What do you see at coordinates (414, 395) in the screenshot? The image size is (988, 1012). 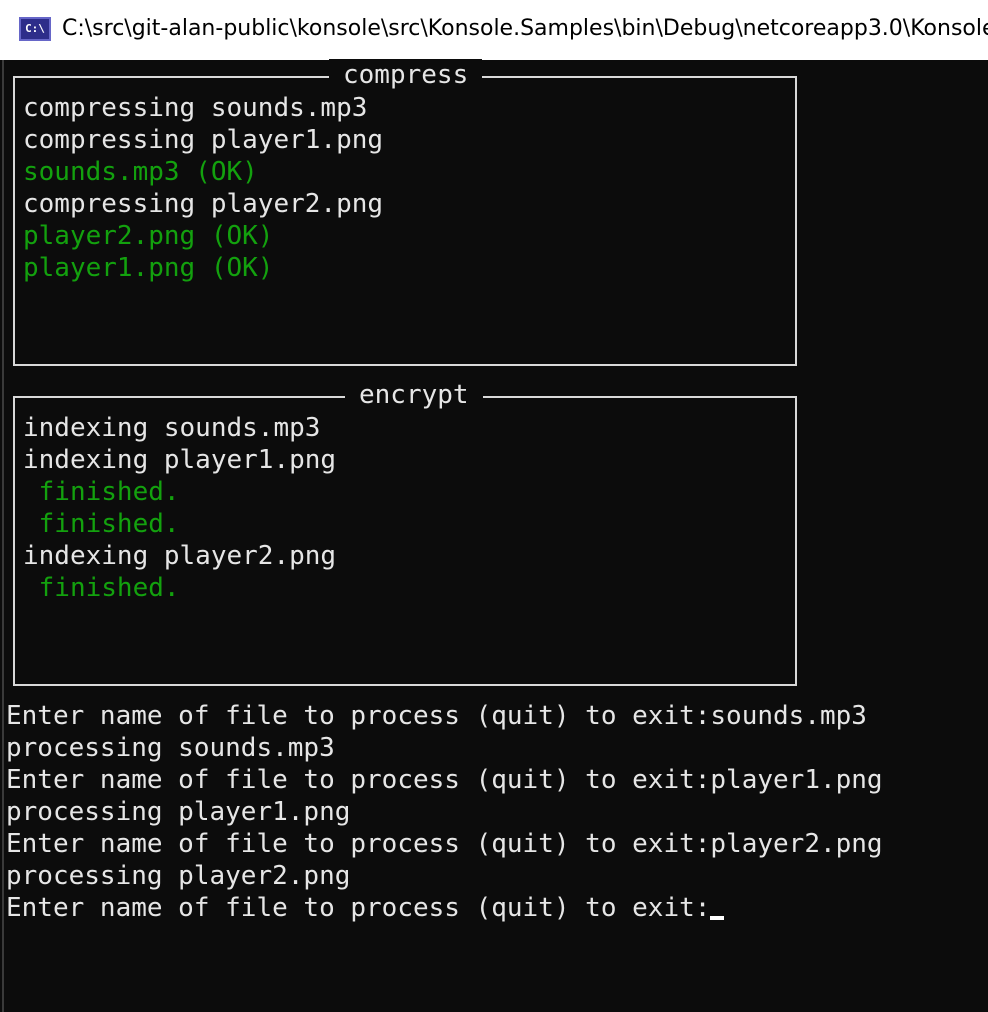 I see `encrypt-panel-title: encrypt` at bounding box center [414, 395].